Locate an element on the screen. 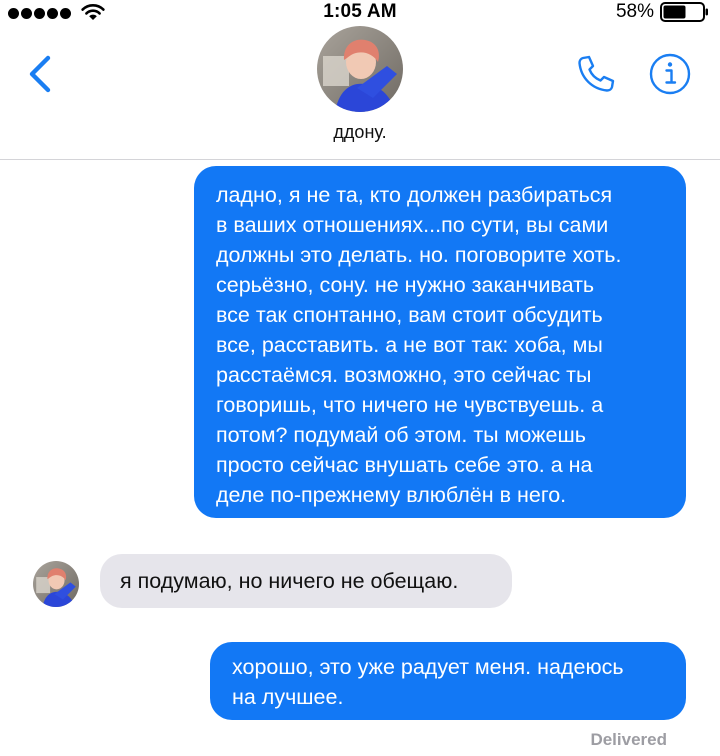 The image size is (720, 756). message-line: я подумаю, но ничего не обещаю. is located at coordinates (289, 581).